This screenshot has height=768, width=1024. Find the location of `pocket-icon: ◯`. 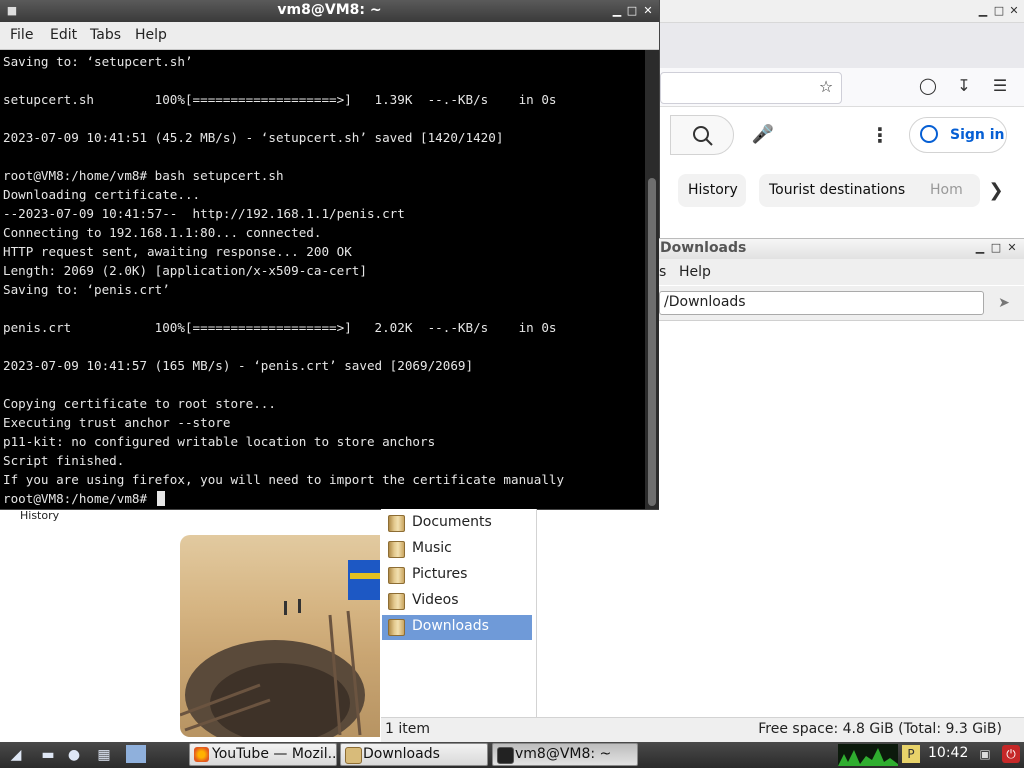

pocket-icon: ◯ is located at coordinates (928, 86).